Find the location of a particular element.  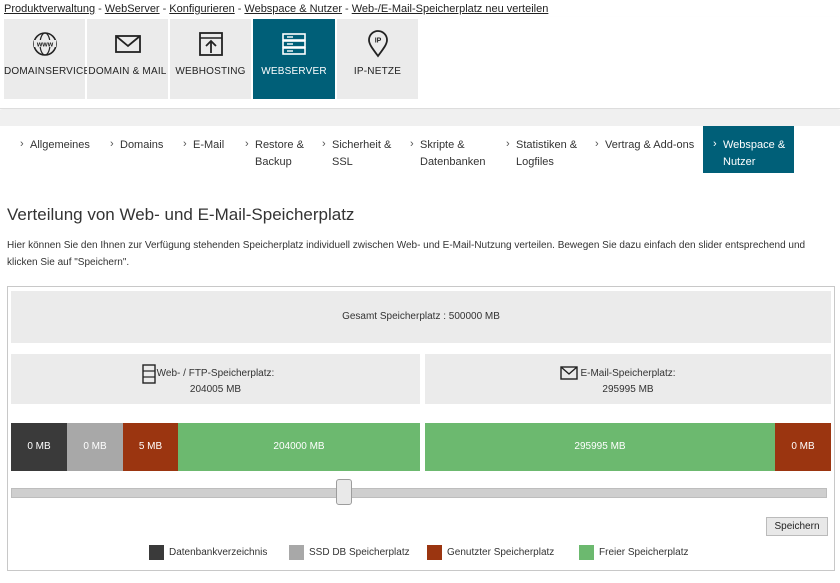

envelope-icon is located at coordinates (127, 44).